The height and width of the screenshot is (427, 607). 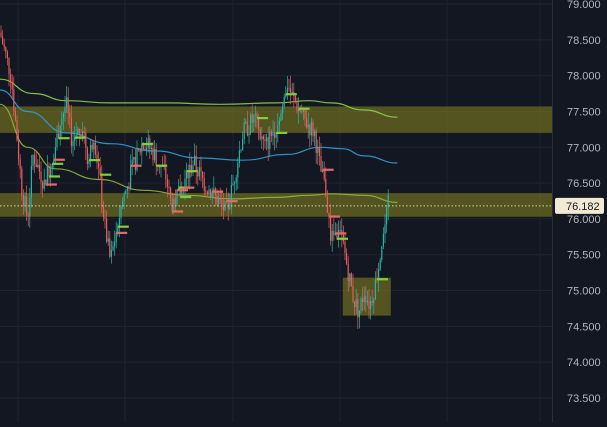 What do you see at coordinates (584, 77) in the screenshot?
I see `price-tick-label: 78.000` at bounding box center [584, 77].